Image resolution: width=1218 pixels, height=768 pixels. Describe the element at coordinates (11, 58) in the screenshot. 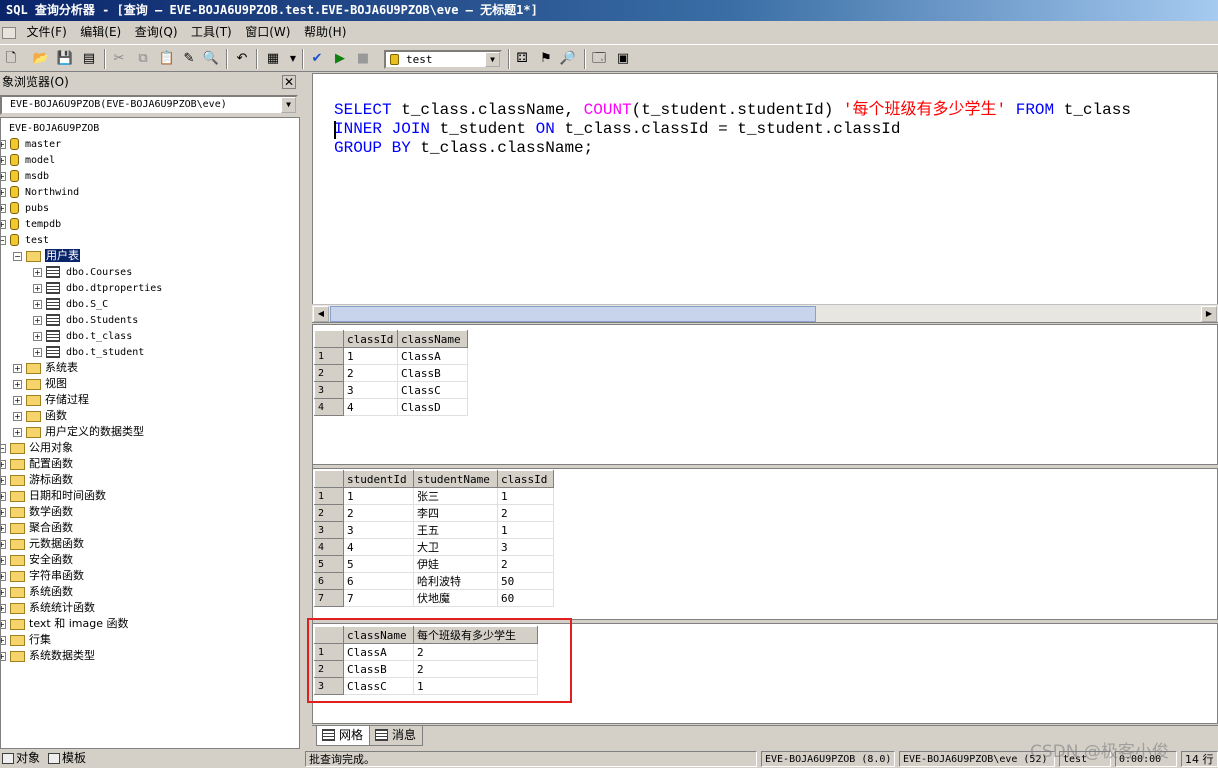

I see `new-query-icon: 🗋` at that location.